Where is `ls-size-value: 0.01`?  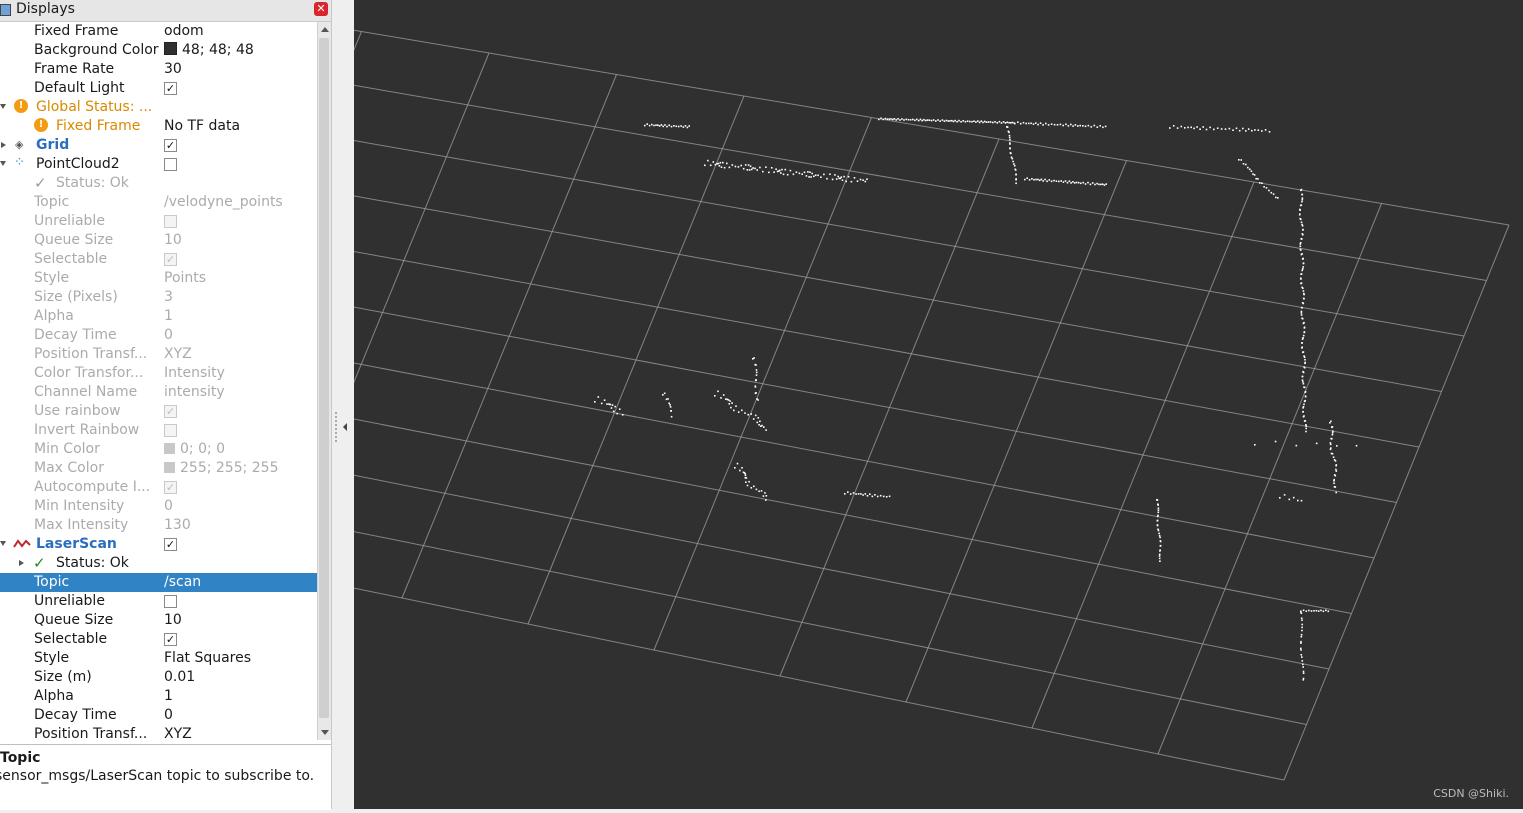
ls-size-value: 0.01 is located at coordinates (179, 677).